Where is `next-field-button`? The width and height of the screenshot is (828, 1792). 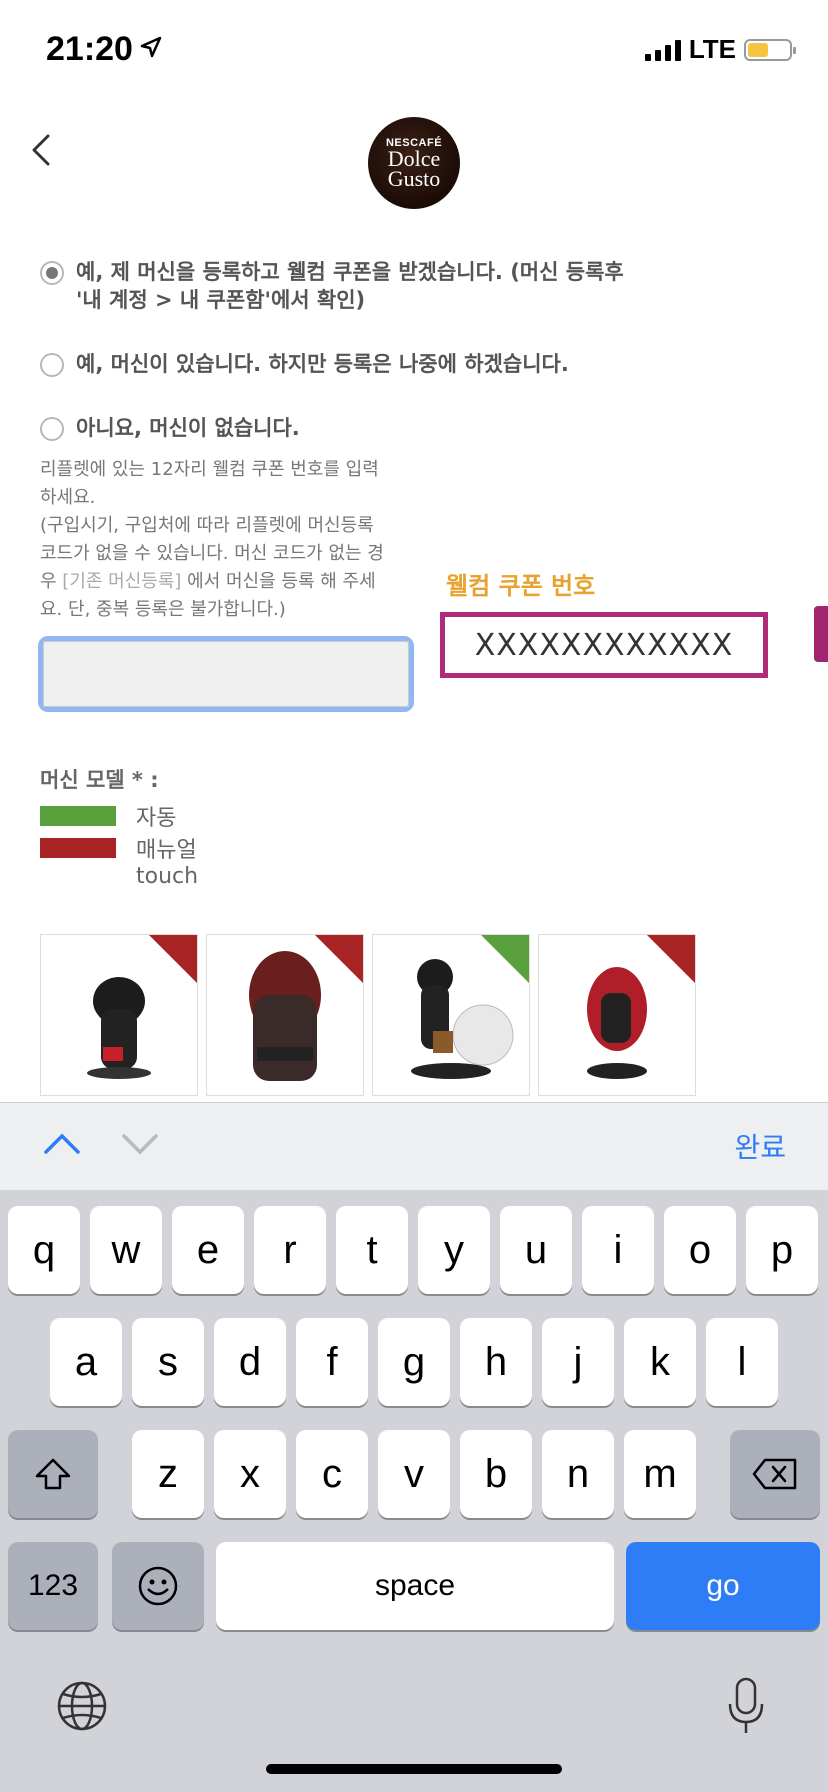 next-field-button is located at coordinates (140, 1146).